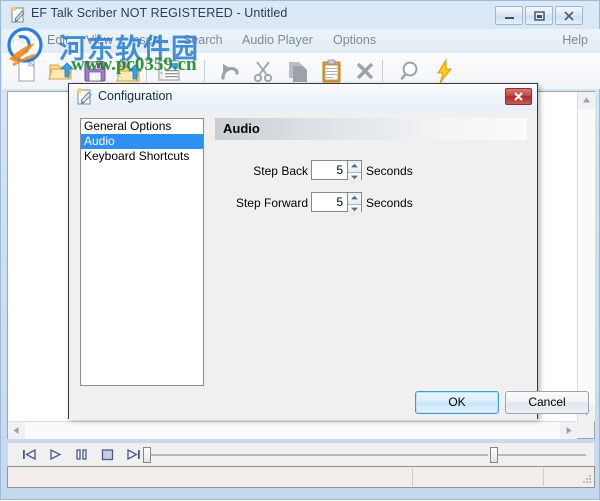  What do you see at coordinates (354, 177) in the screenshot?
I see `step-back-decrement-icon` at bounding box center [354, 177].